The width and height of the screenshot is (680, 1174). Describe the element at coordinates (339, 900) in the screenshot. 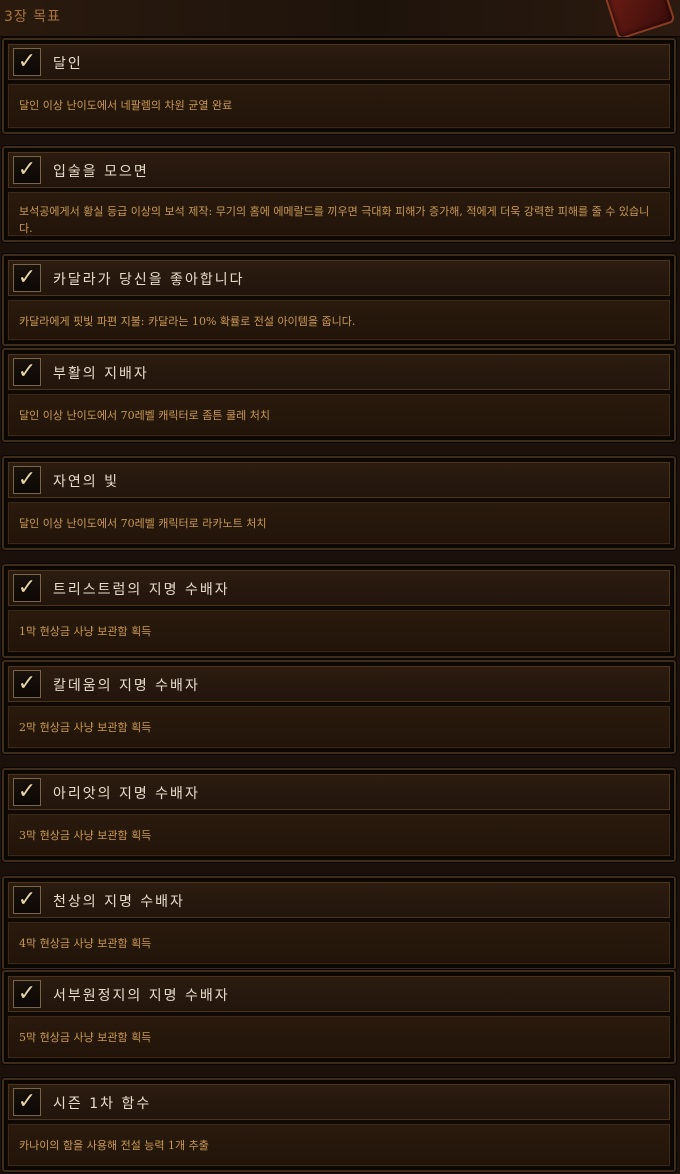

I see `objective-header: ✓ 천상의 지명 수배자` at that location.